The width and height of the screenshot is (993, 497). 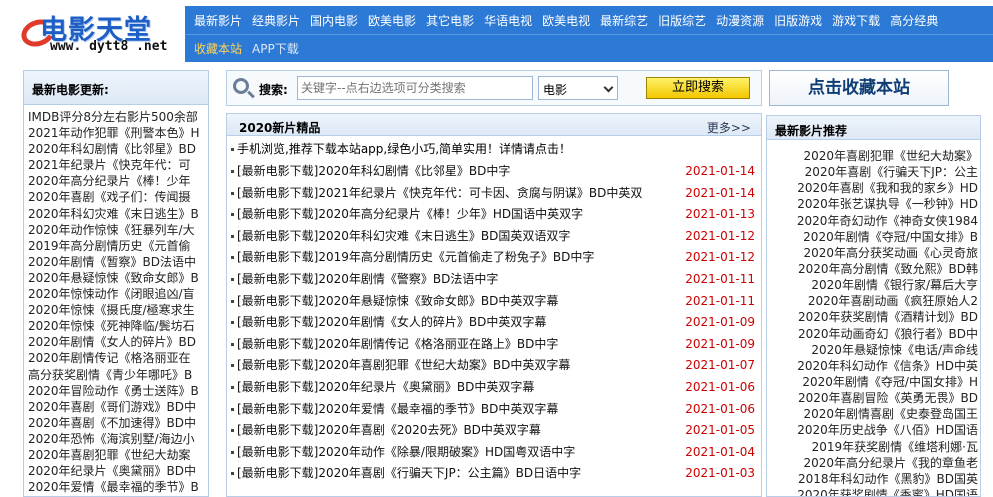 I want to click on latest-update-link: 2020年剧情《女人的碎片》BD, so click(x=118, y=342).